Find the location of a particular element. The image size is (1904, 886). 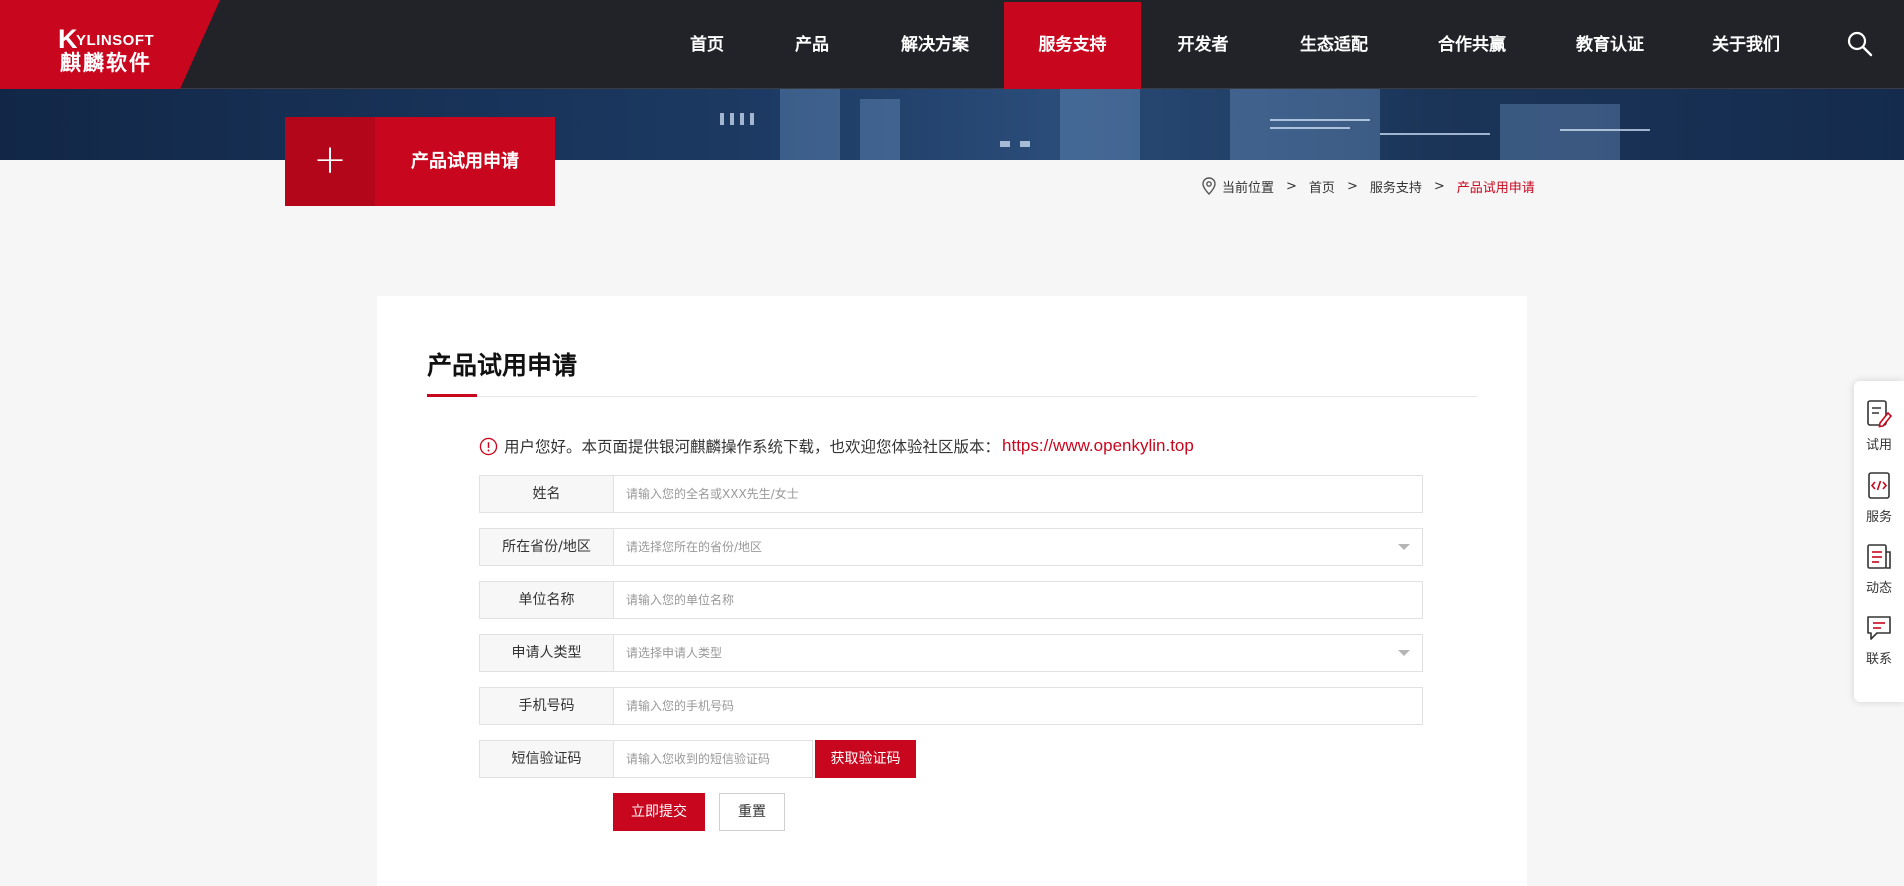

nav-item-home: 首页 is located at coordinates (707, 45).